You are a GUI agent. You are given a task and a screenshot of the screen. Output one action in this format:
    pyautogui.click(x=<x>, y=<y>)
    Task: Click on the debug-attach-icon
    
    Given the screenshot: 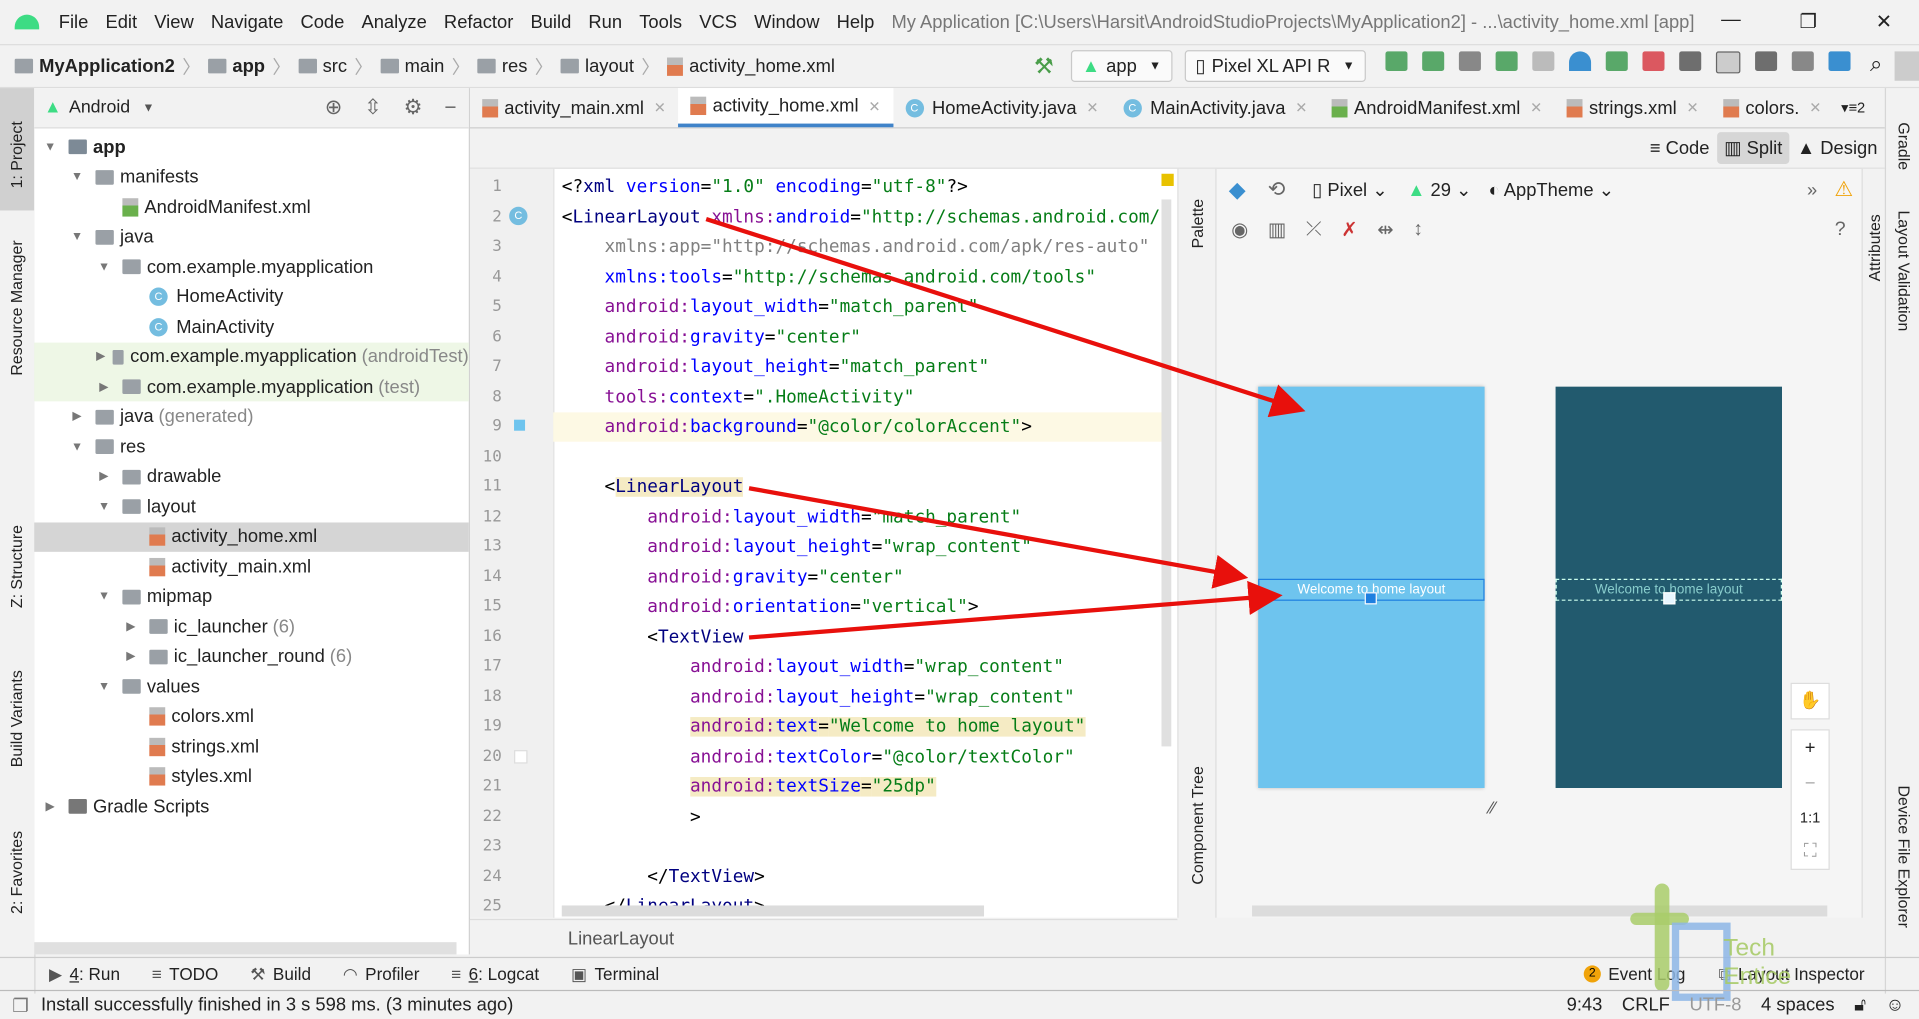 What is the action you would take?
    pyautogui.click(x=1616, y=61)
    